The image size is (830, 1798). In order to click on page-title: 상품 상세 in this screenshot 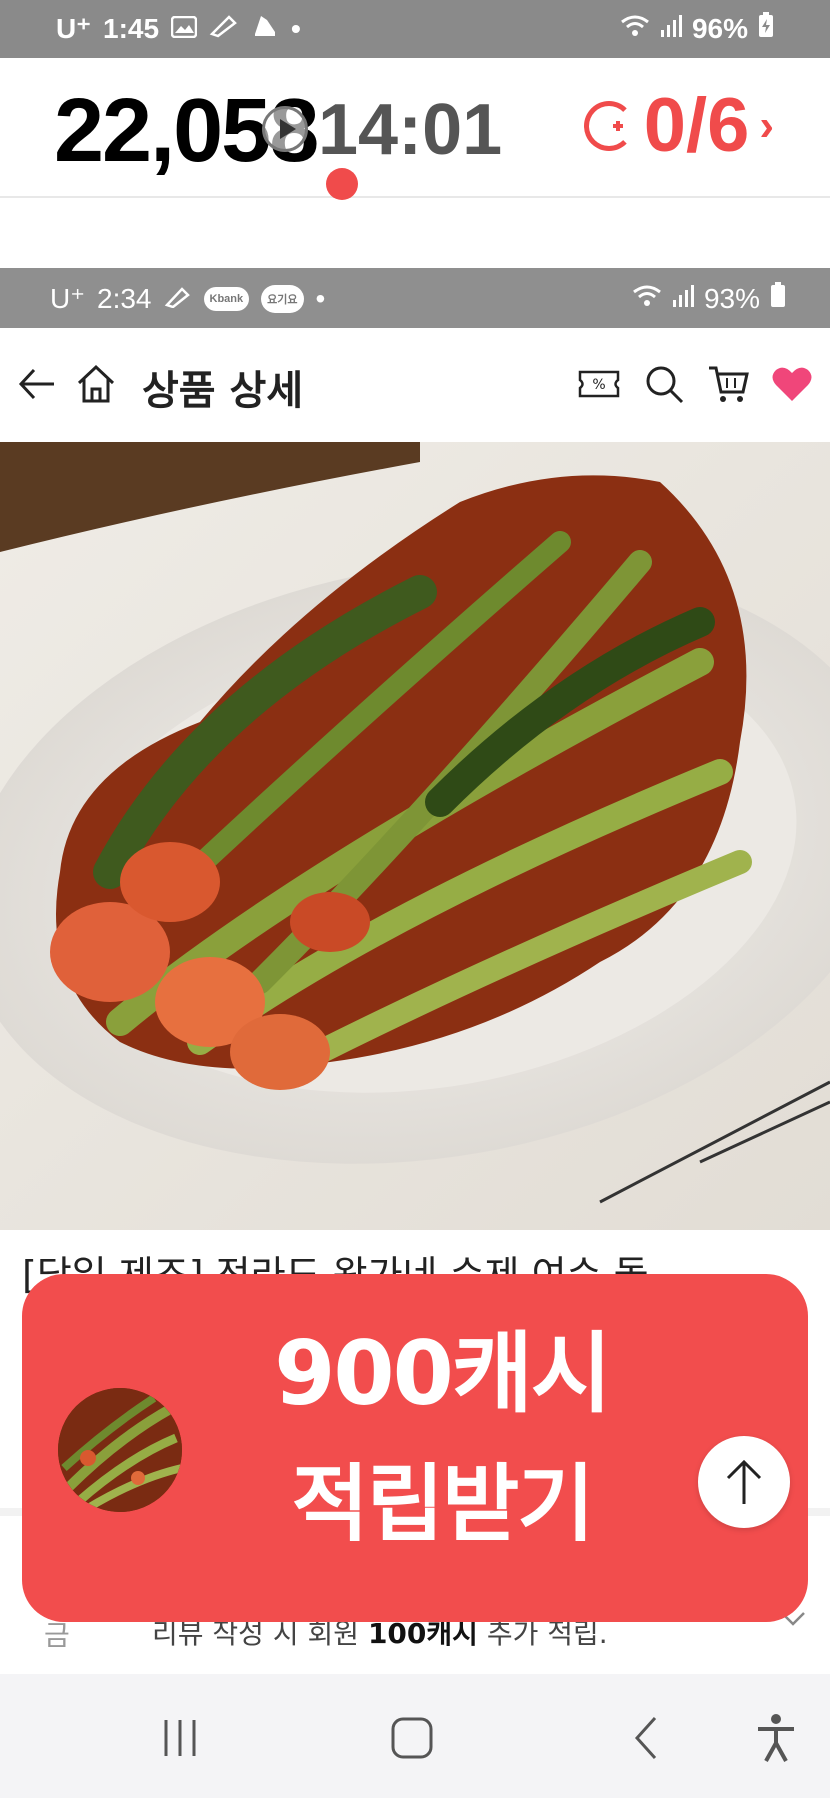, I will do `click(223, 391)`.